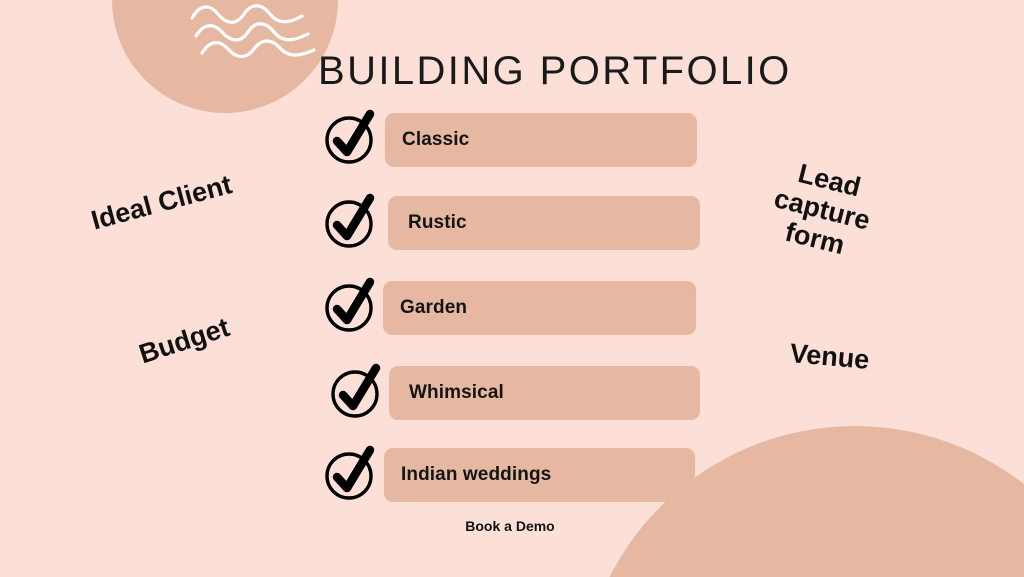 This screenshot has height=577, width=1024. I want to click on option-bar: Classic, so click(541, 140).